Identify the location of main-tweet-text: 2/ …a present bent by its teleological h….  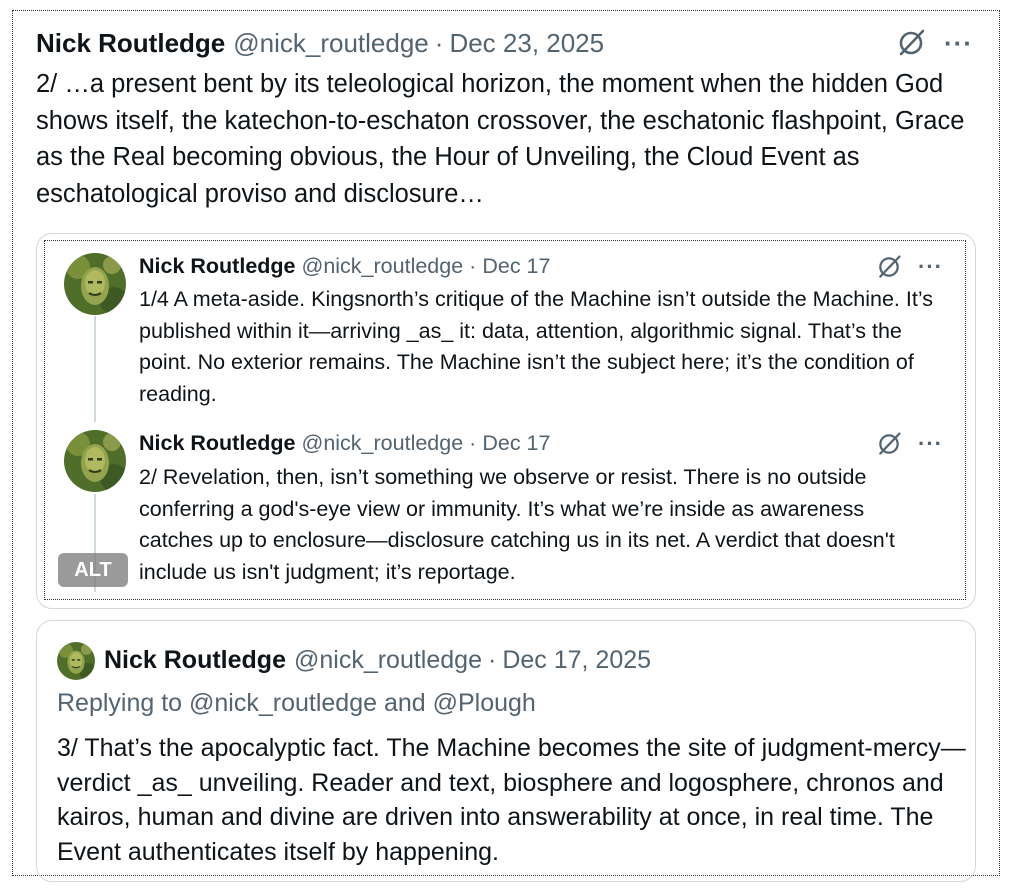
(500, 139).